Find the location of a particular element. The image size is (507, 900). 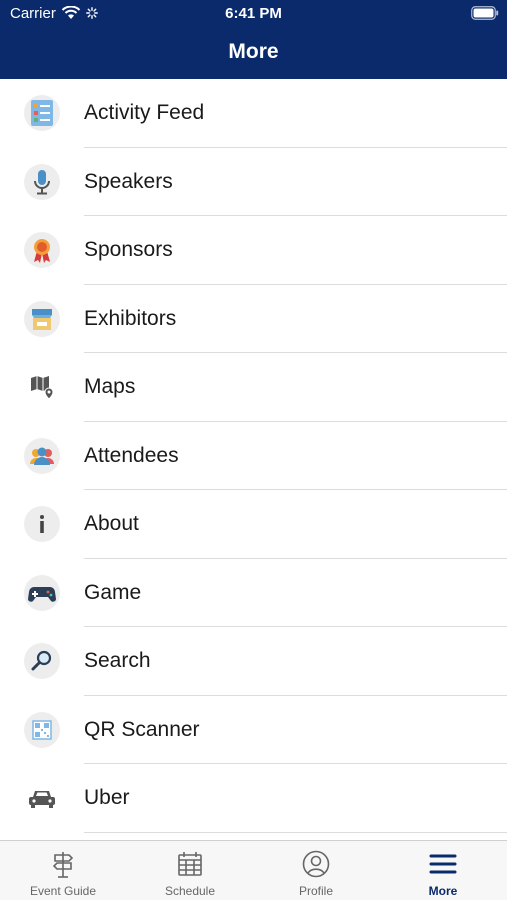

booth-icon is located at coordinates (42, 318).